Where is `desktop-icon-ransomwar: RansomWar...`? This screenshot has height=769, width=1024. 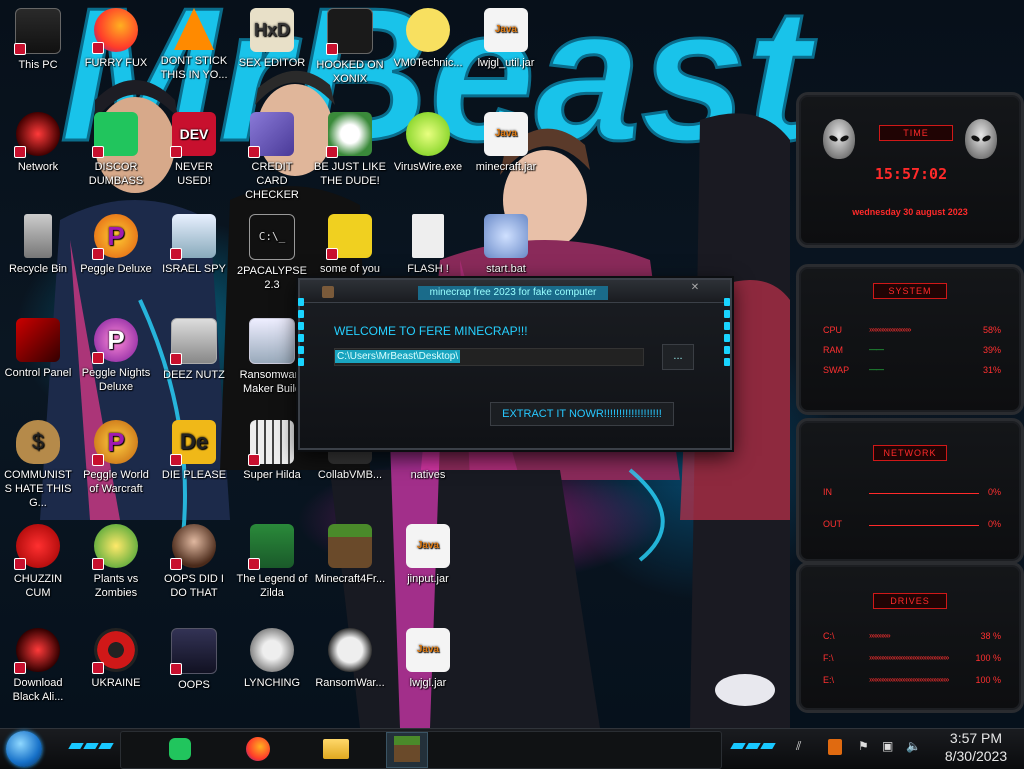 desktop-icon-ransomwar: RansomWar... is located at coordinates (350, 659).